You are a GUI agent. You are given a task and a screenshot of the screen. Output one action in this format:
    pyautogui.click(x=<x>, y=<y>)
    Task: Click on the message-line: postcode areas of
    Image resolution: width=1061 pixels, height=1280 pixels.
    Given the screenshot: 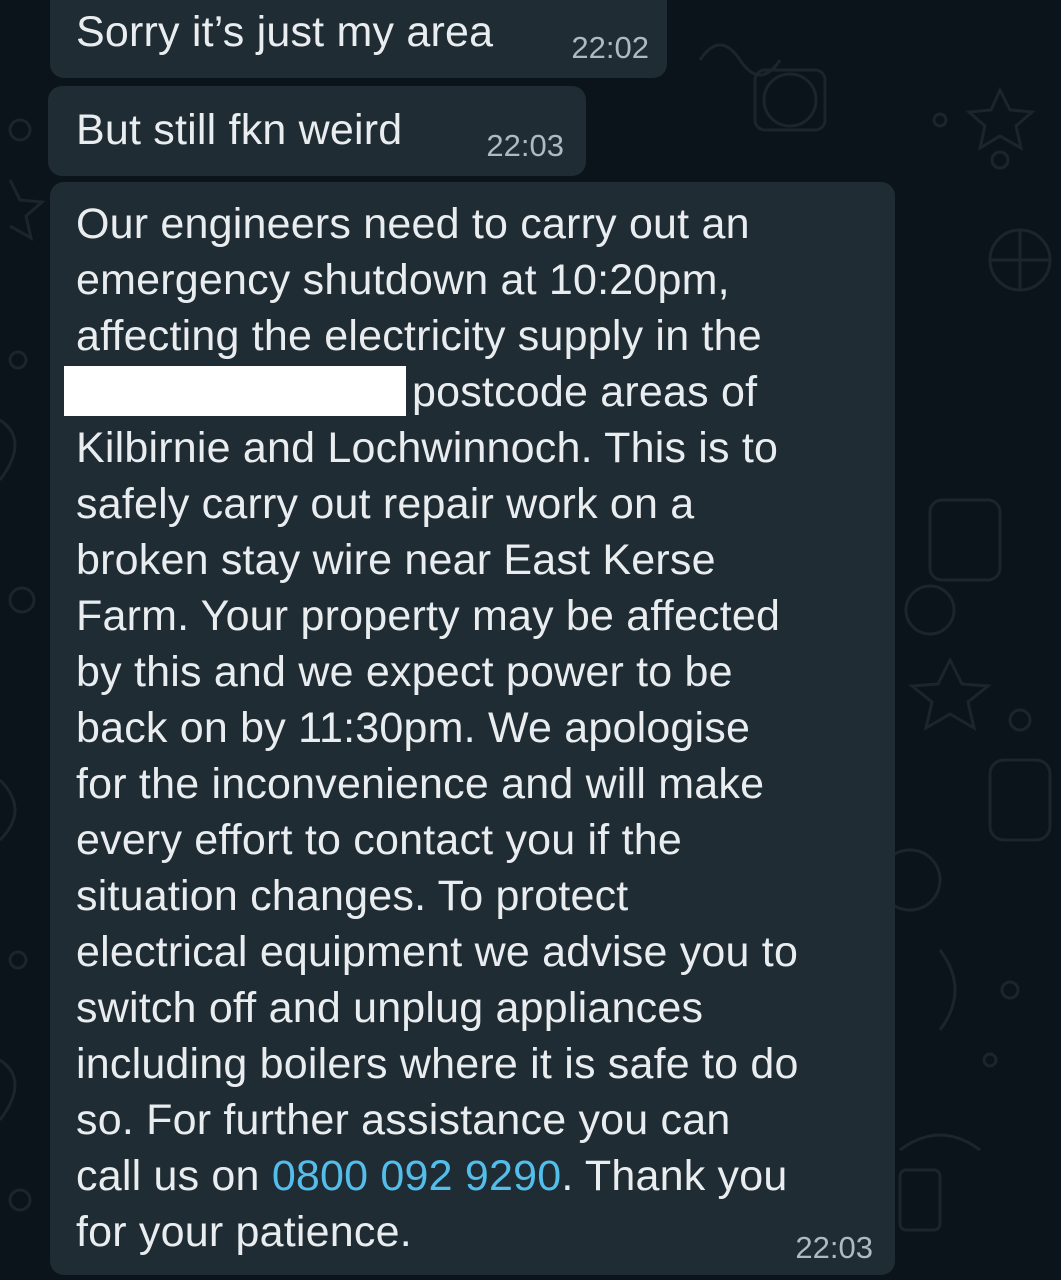 What is the action you would take?
    pyautogui.click(x=585, y=392)
    